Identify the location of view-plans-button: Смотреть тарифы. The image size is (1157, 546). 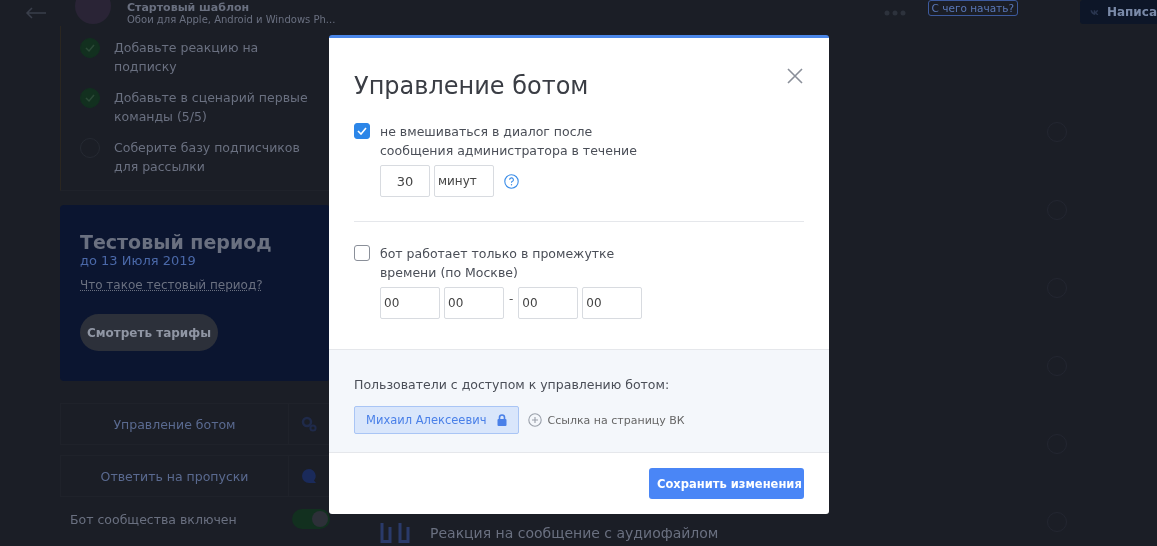
(149, 332).